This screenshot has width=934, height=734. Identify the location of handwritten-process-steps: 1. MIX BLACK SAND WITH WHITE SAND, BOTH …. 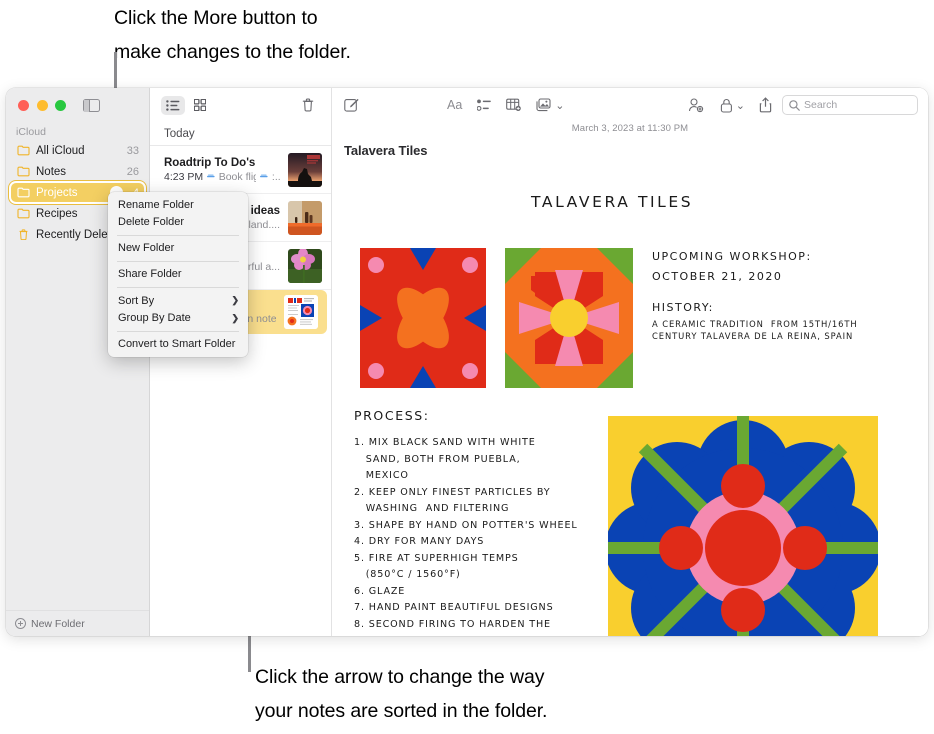
(466, 533).